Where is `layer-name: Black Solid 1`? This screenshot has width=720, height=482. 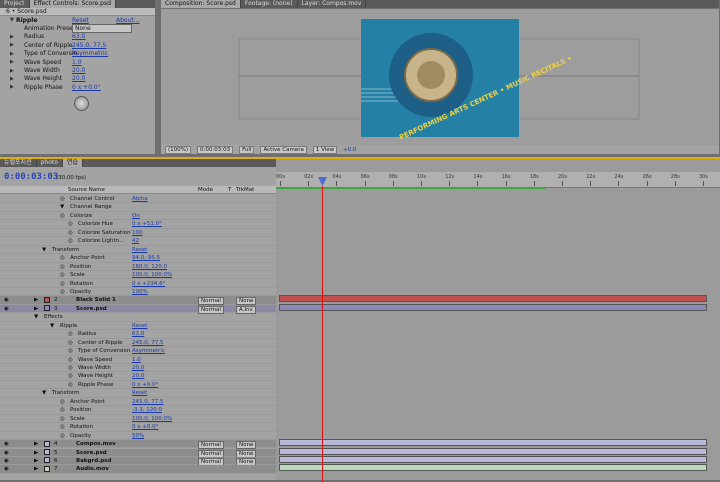 layer-name: Black Solid 1 is located at coordinates (96, 300).